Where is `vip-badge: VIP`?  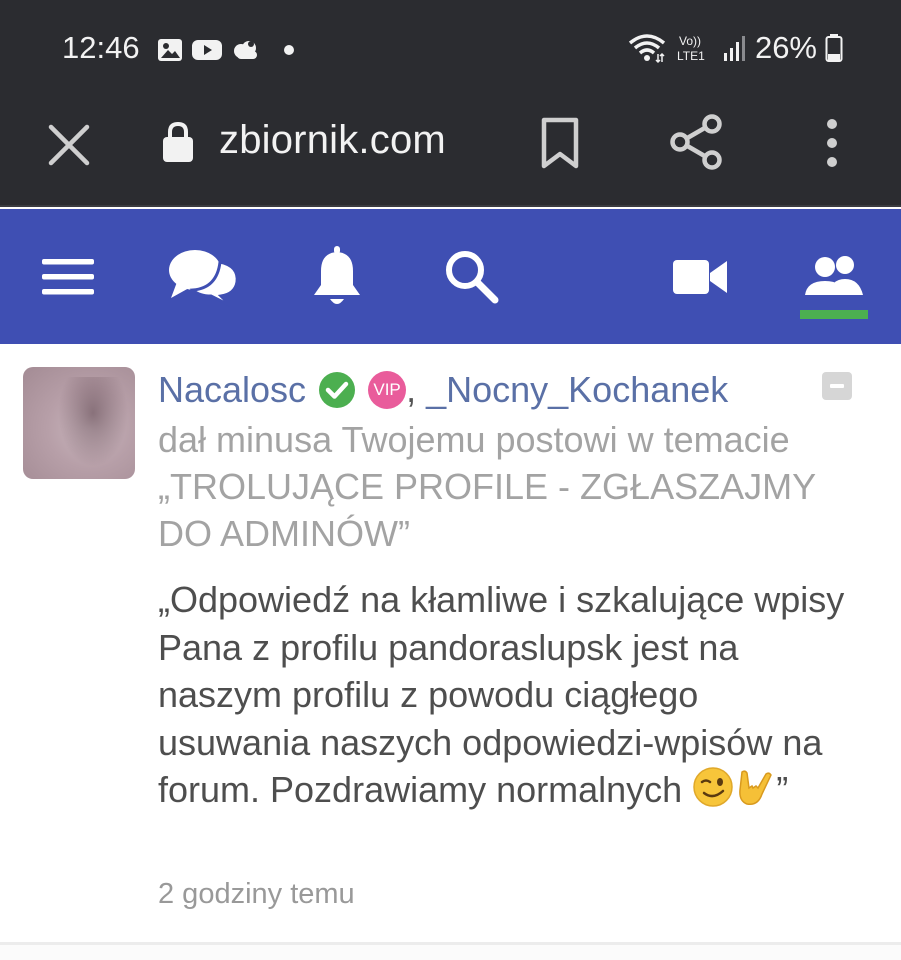 vip-badge: VIP is located at coordinates (387, 390).